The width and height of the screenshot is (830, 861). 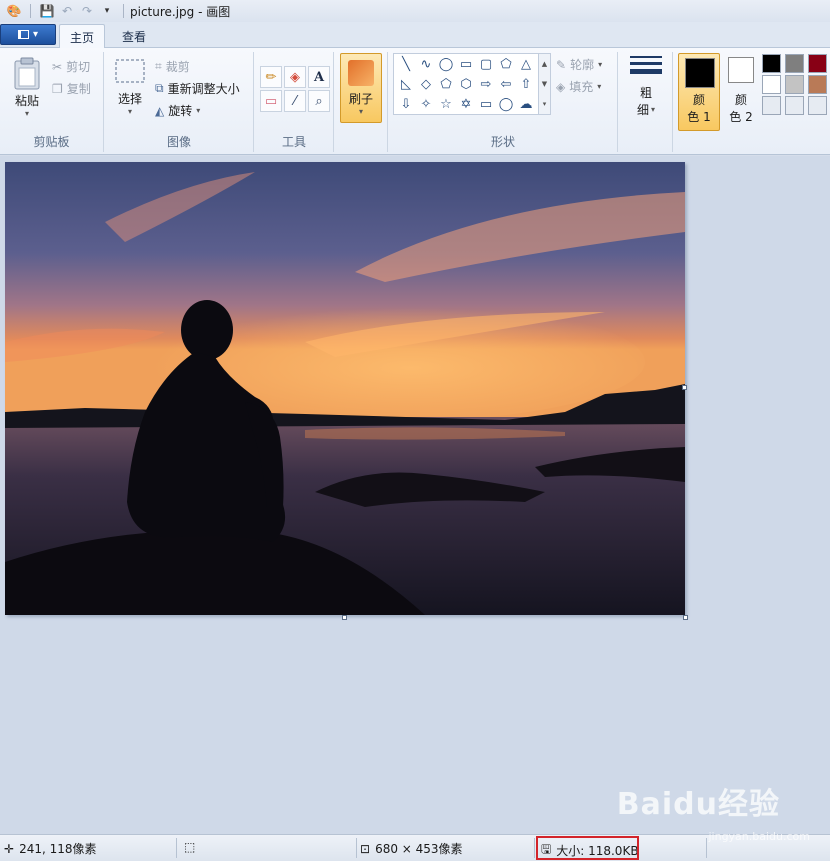 I want to click on redo-icon: ↷, so click(x=87, y=11).